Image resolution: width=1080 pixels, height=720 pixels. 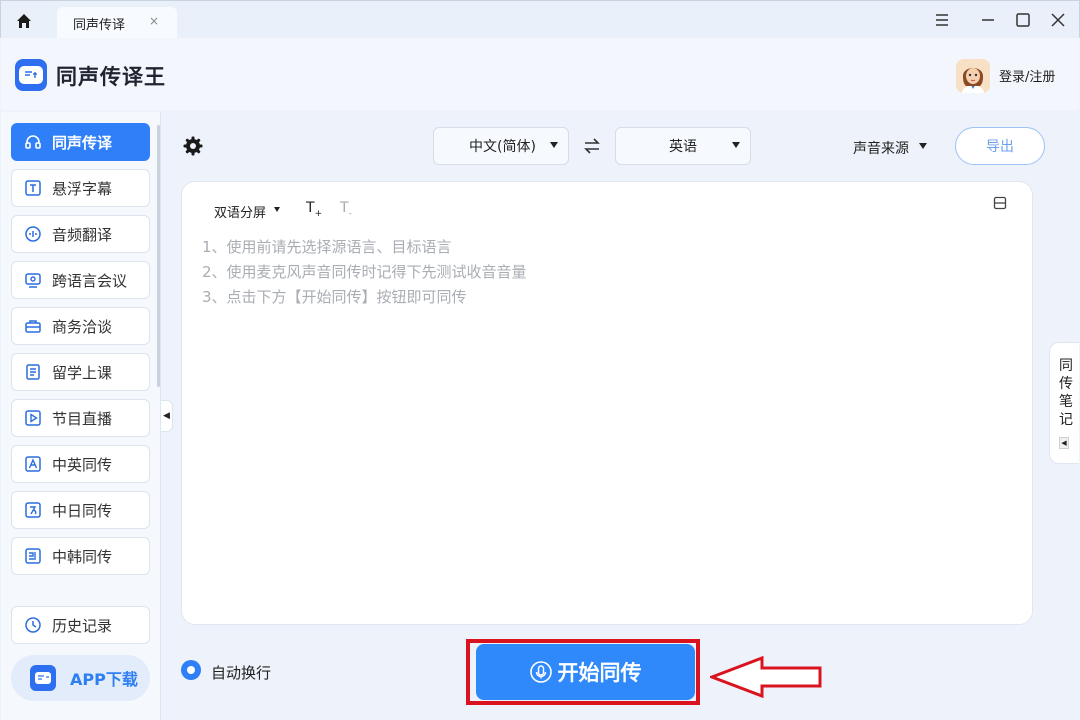 I want to click on app-download-label: APP下载, so click(x=104, y=679).